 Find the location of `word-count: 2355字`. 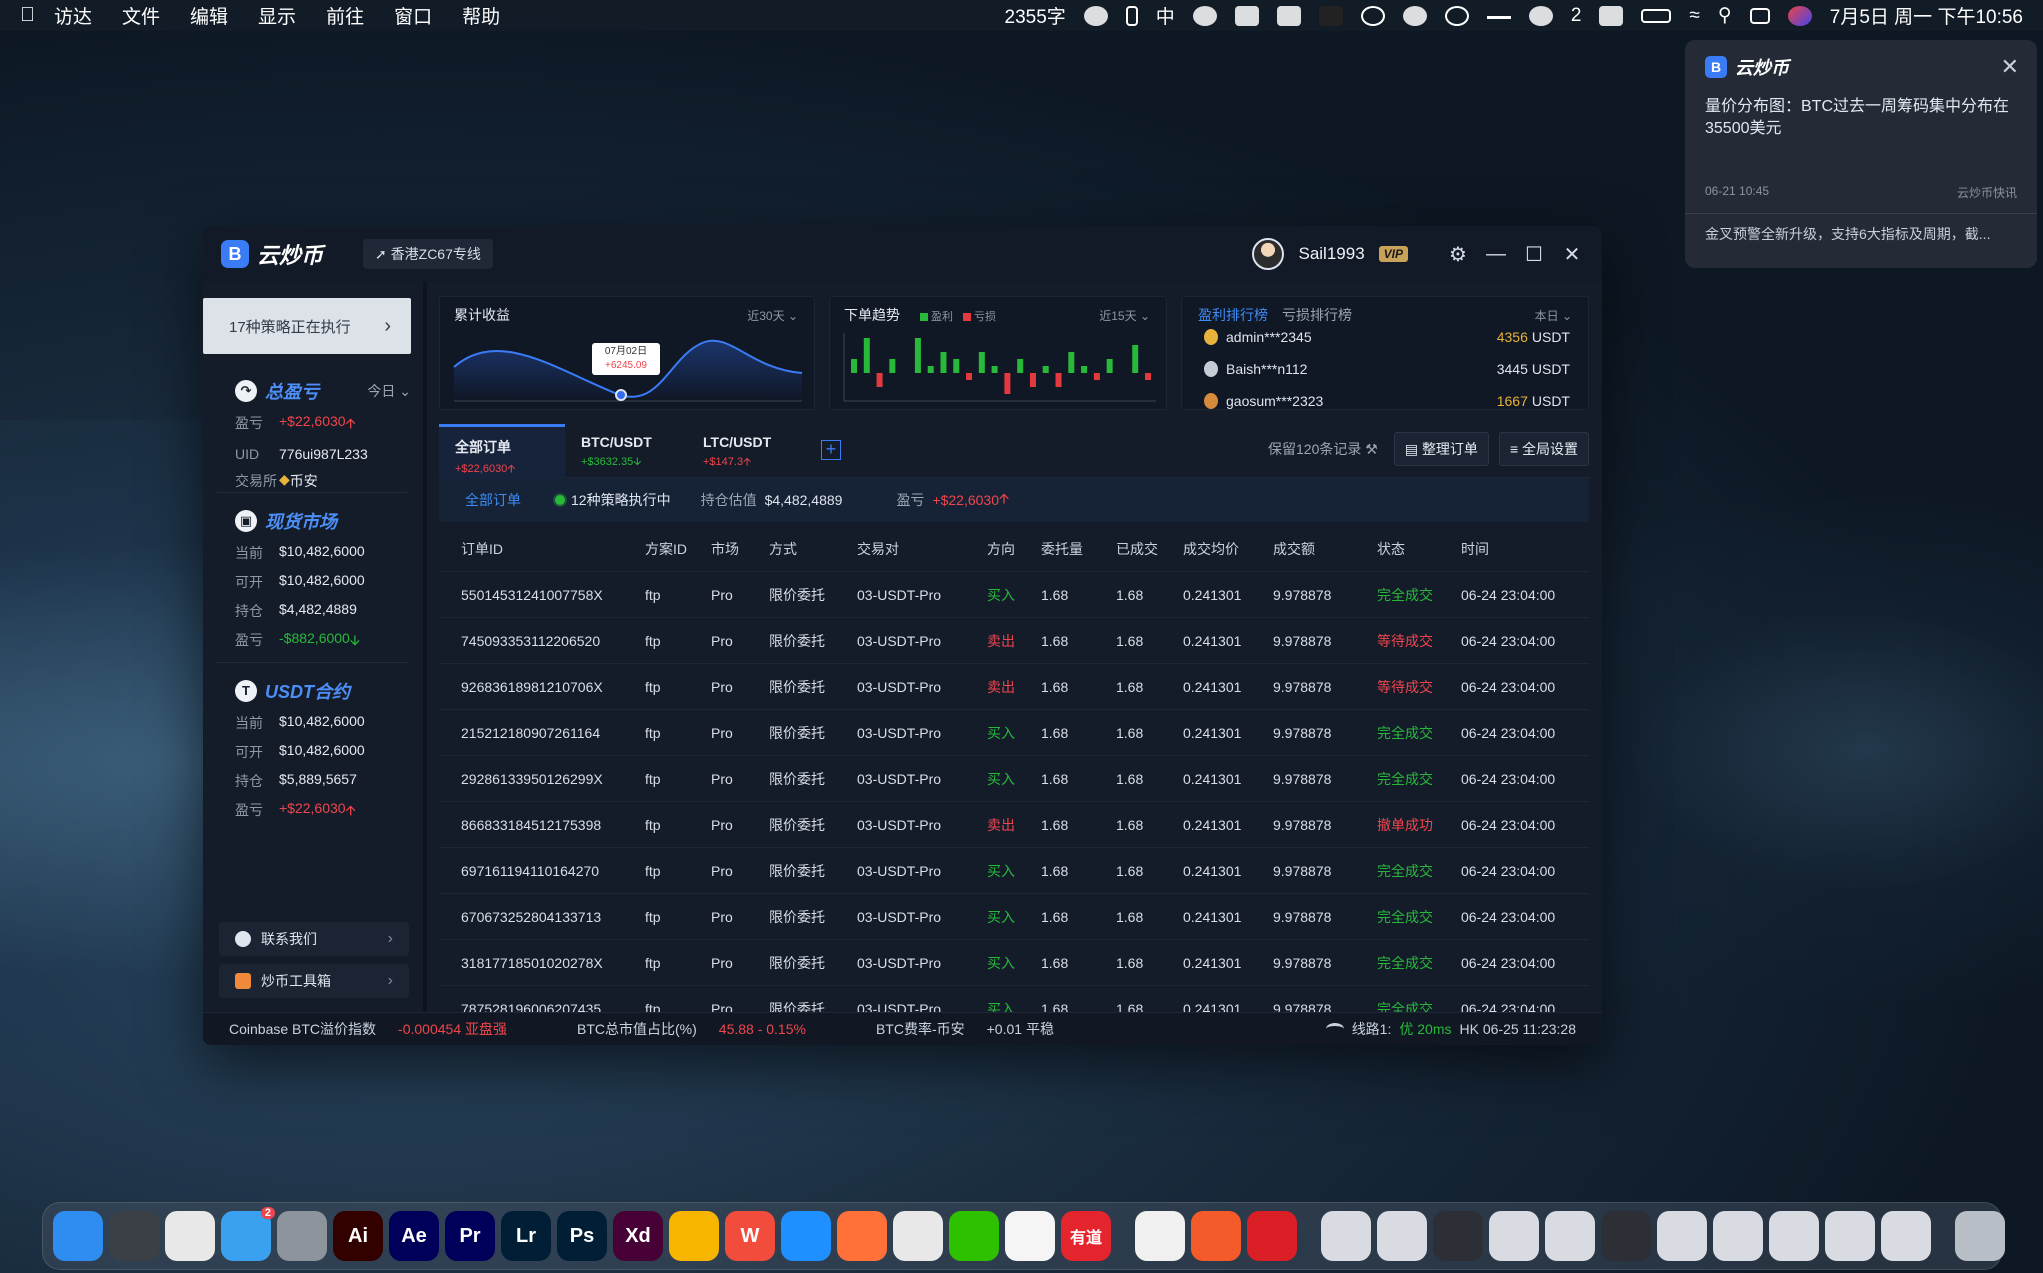

word-count: 2355字 is located at coordinates (1035, 15).